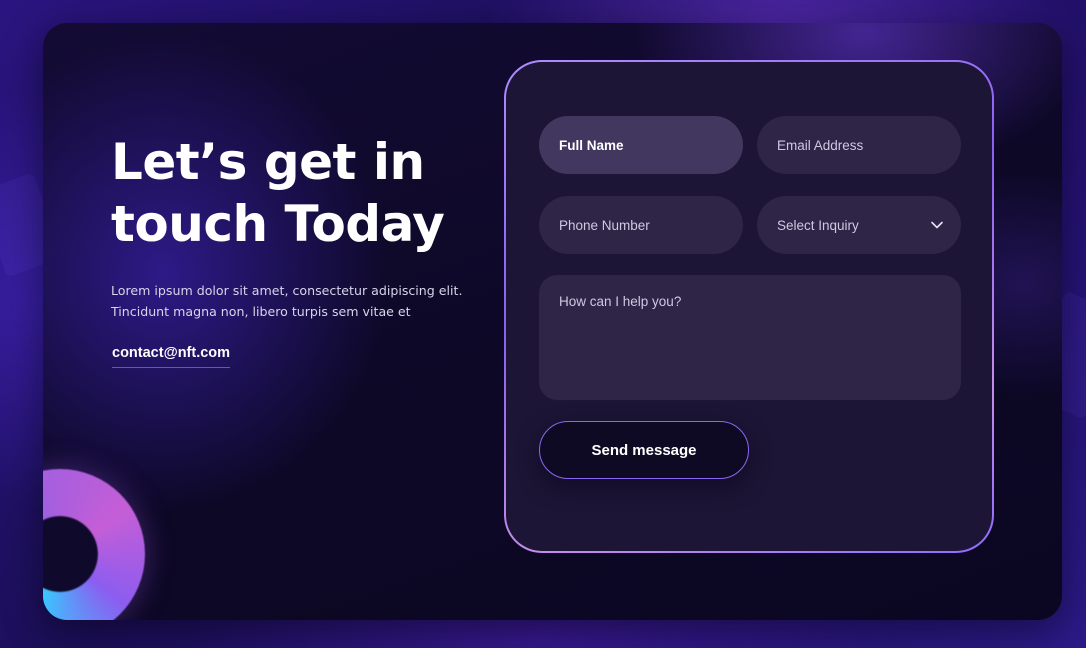 The height and width of the screenshot is (648, 1086). What do you see at coordinates (641, 145) in the screenshot?
I see `full-name-field: Full Name` at bounding box center [641, 145].